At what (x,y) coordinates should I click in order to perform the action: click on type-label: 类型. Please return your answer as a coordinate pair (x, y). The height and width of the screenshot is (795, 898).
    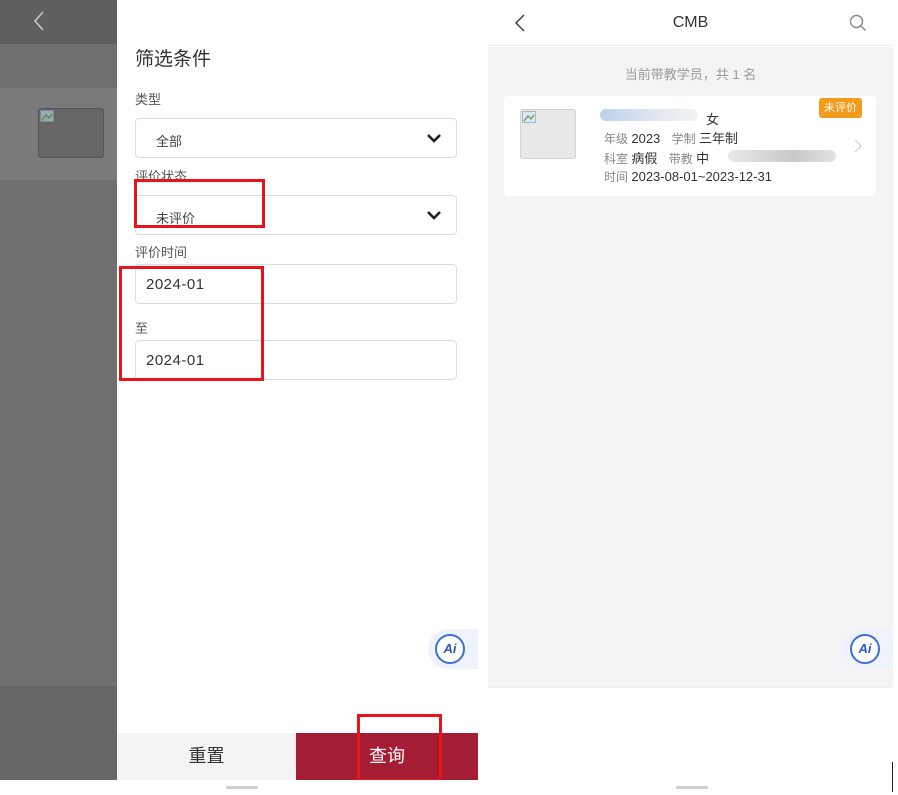
    Looking at the image, I should click on (148, 99).